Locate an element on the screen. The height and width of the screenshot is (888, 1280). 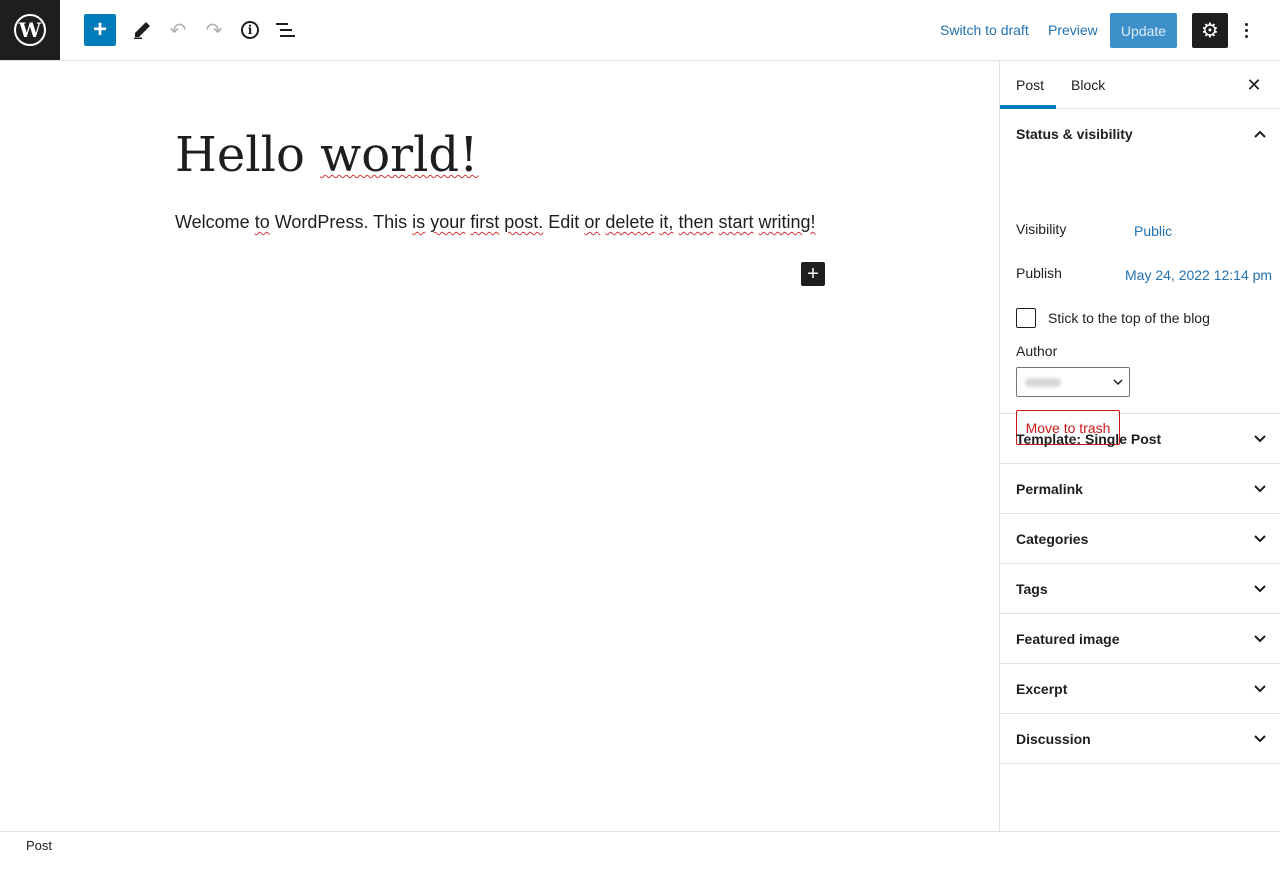
panel-title: Status & visibility is located at coordinates (1074, 134).